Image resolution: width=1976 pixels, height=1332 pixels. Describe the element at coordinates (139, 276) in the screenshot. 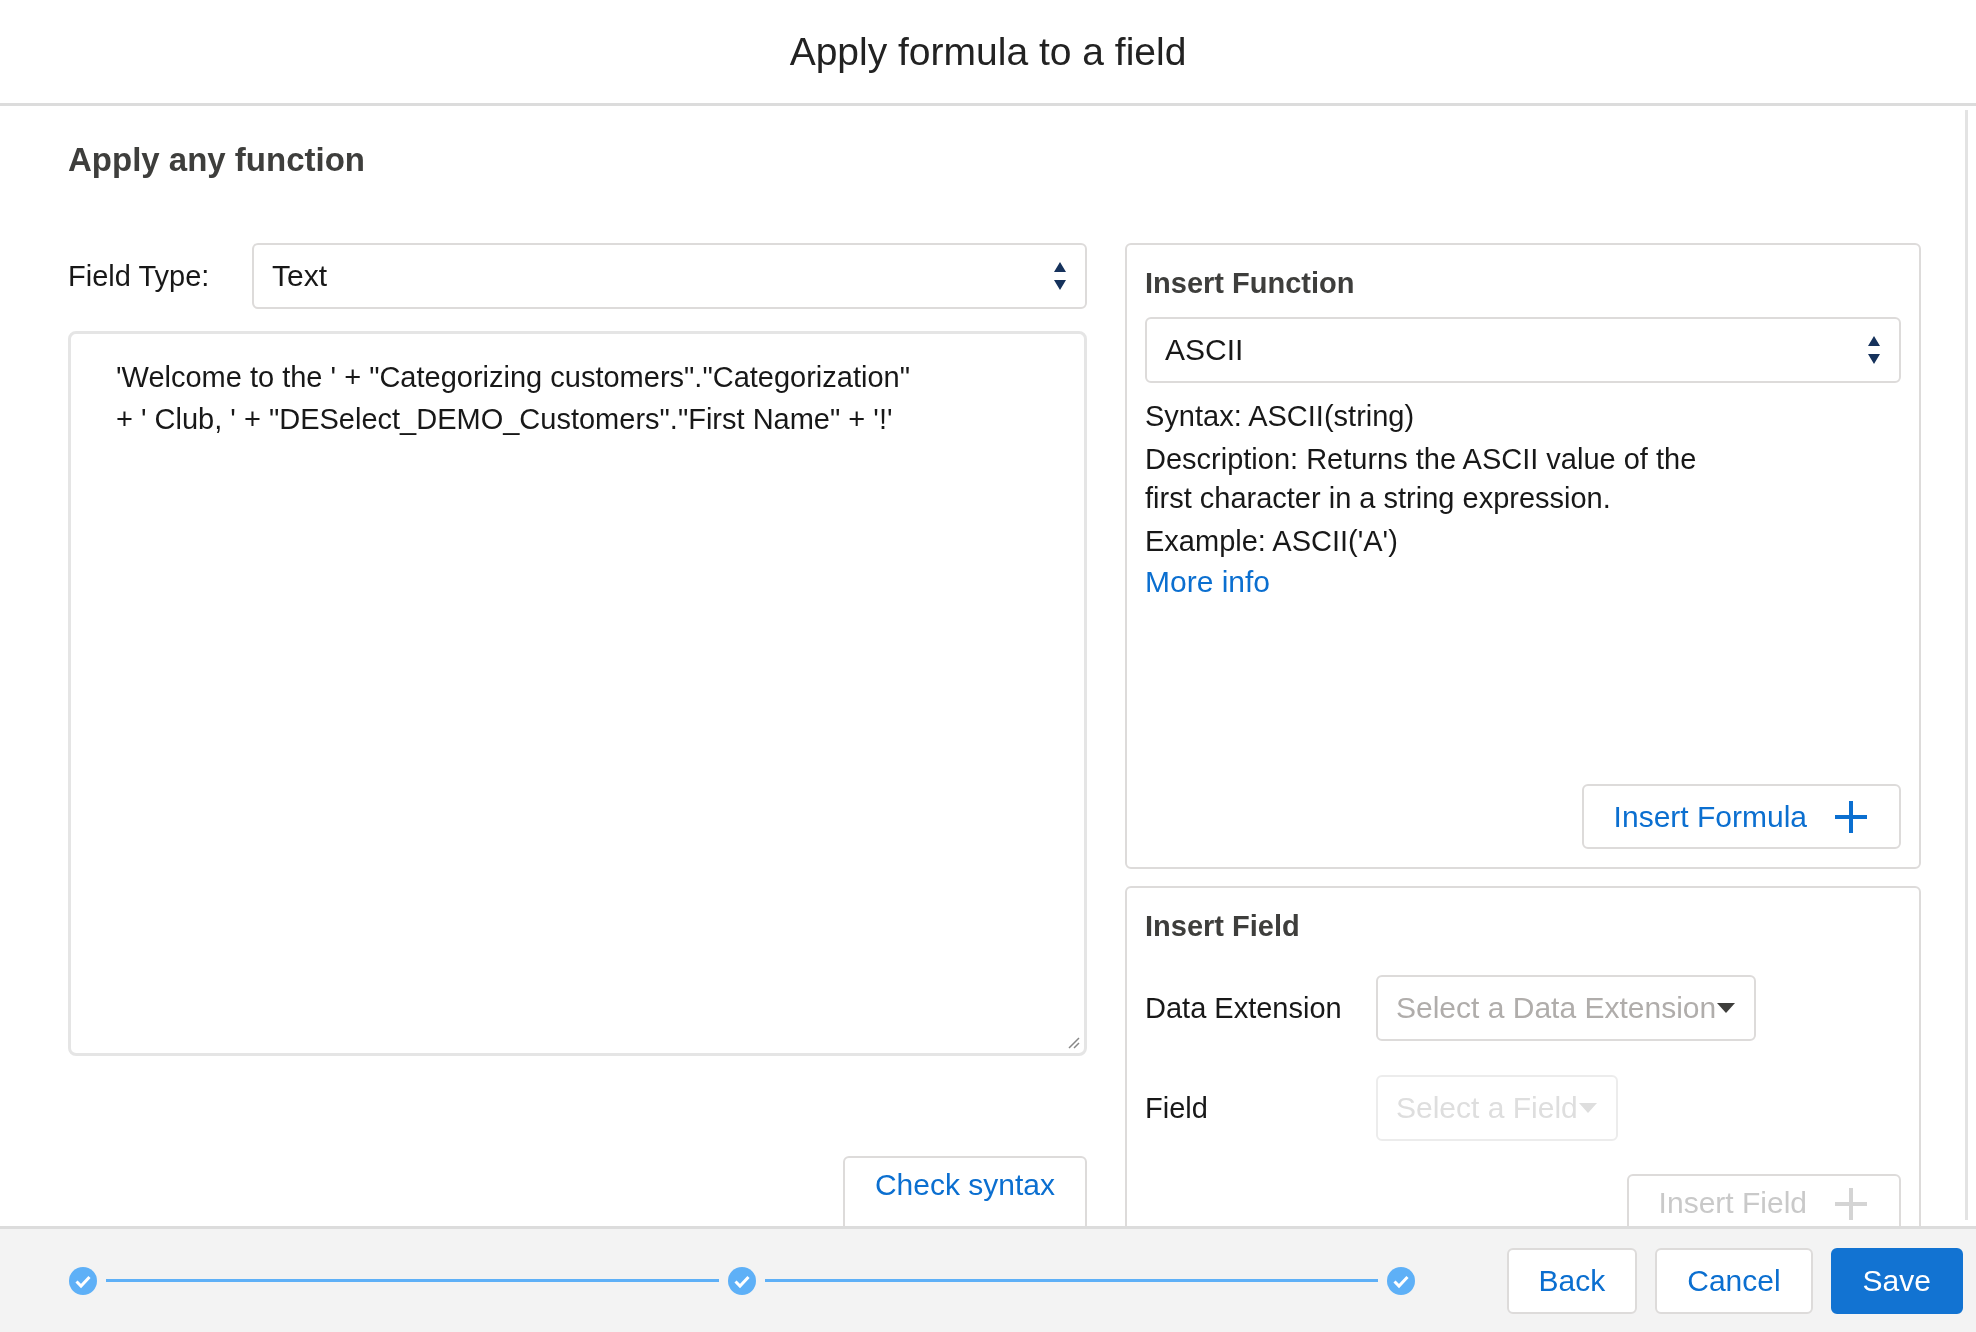

I see `field-type-label: Field Type:` at that location.